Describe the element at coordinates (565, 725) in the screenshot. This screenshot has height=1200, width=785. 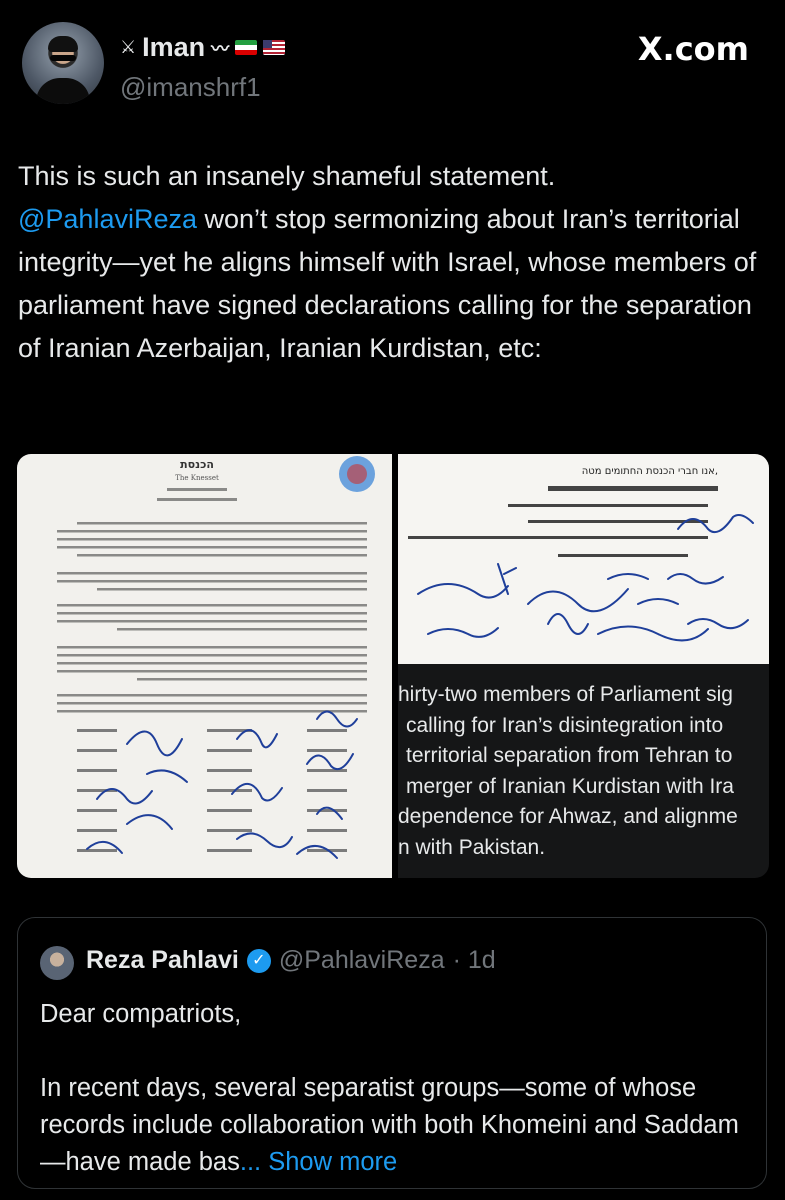
I see `caption-line: calling for Iran’s disintegration into` at that location.